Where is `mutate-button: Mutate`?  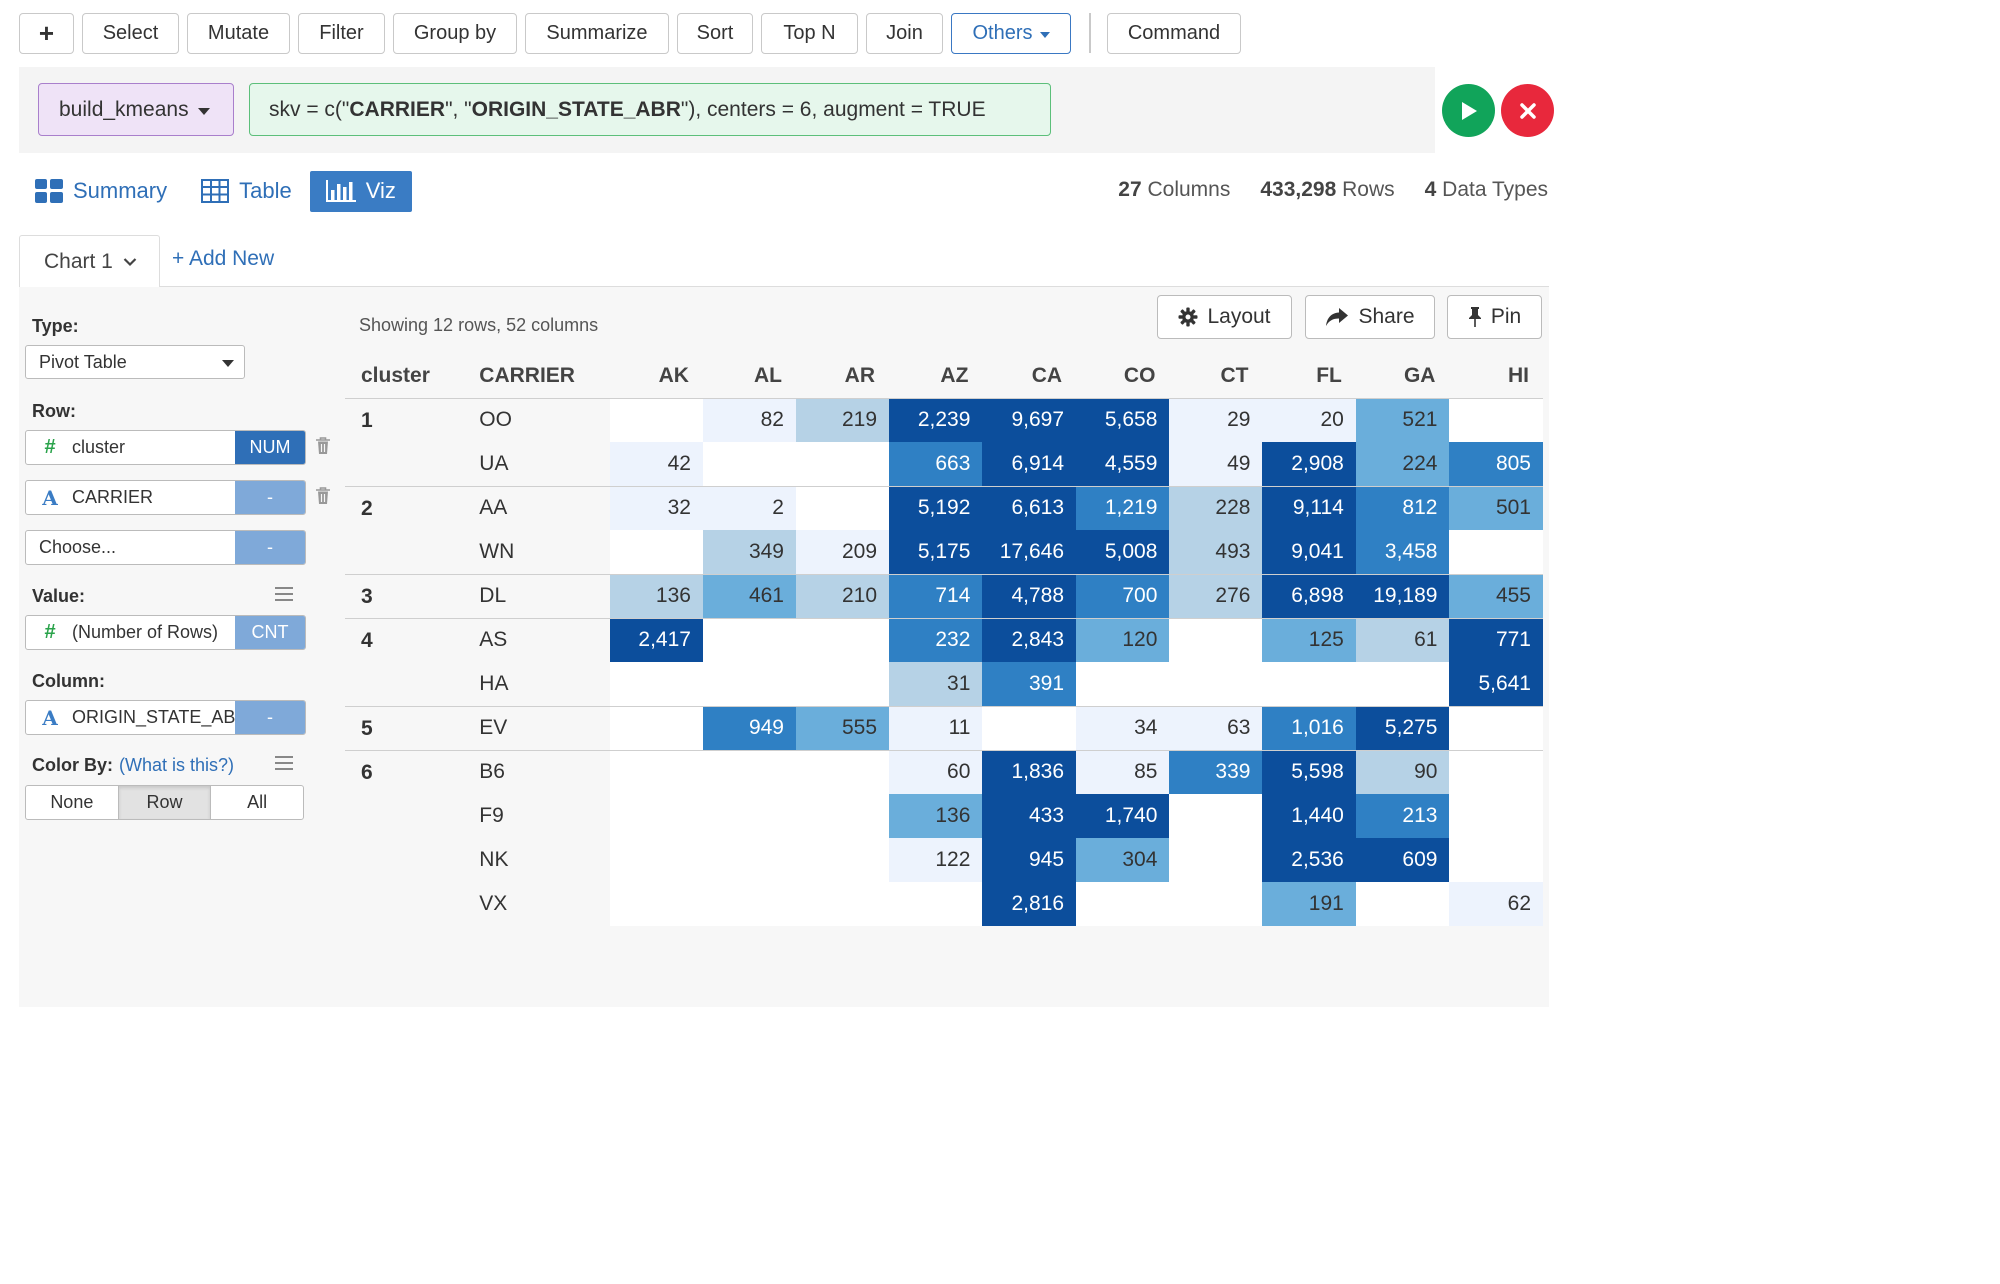
mutate-button: Mutate is located at coordinates (238, 33).